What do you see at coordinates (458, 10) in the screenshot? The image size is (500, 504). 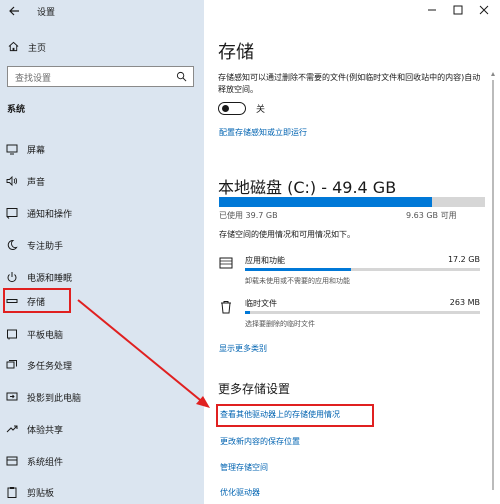 I see `maximize-icon` at bounding box center [458, 10].